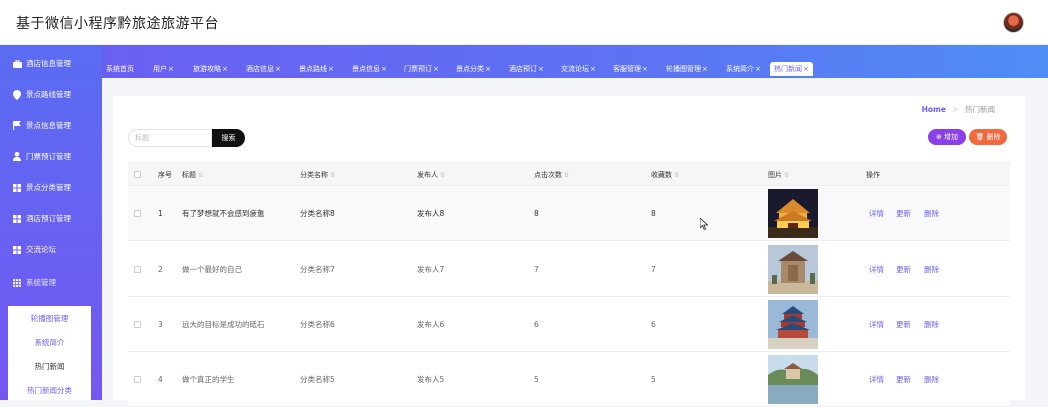  Describe the element at coordinates (137, 174) in the screenshot. I see `select-all-checkbox` at that location.